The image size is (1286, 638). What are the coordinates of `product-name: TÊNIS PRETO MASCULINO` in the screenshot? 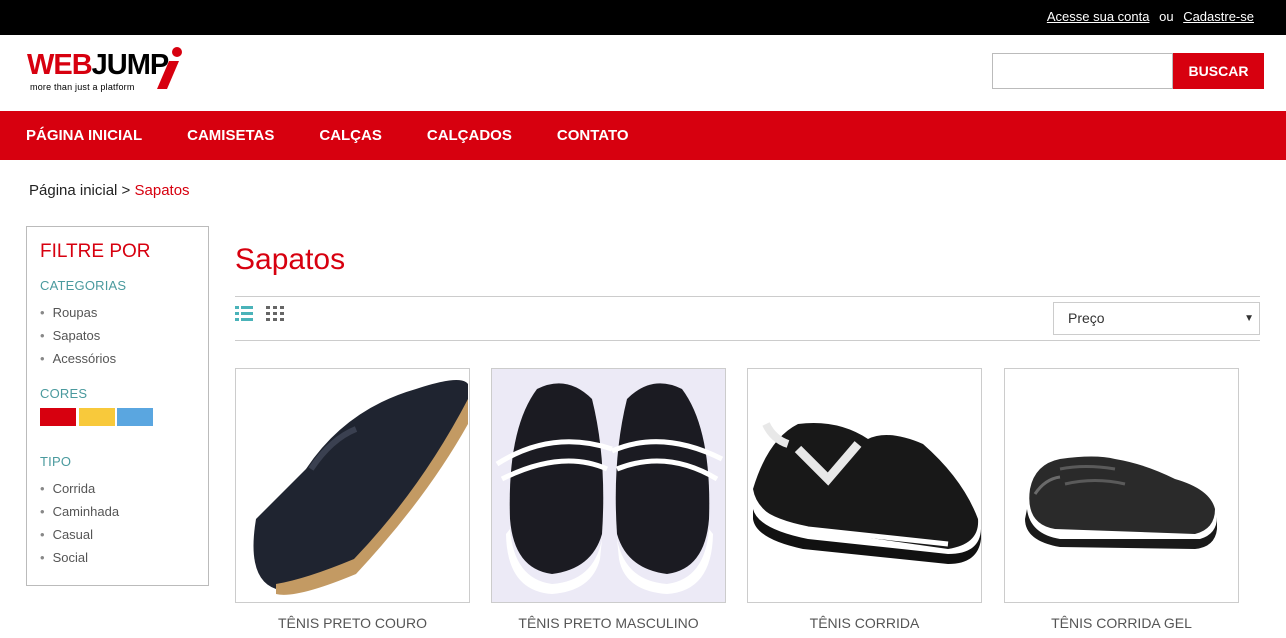 It's located at (608, 623).